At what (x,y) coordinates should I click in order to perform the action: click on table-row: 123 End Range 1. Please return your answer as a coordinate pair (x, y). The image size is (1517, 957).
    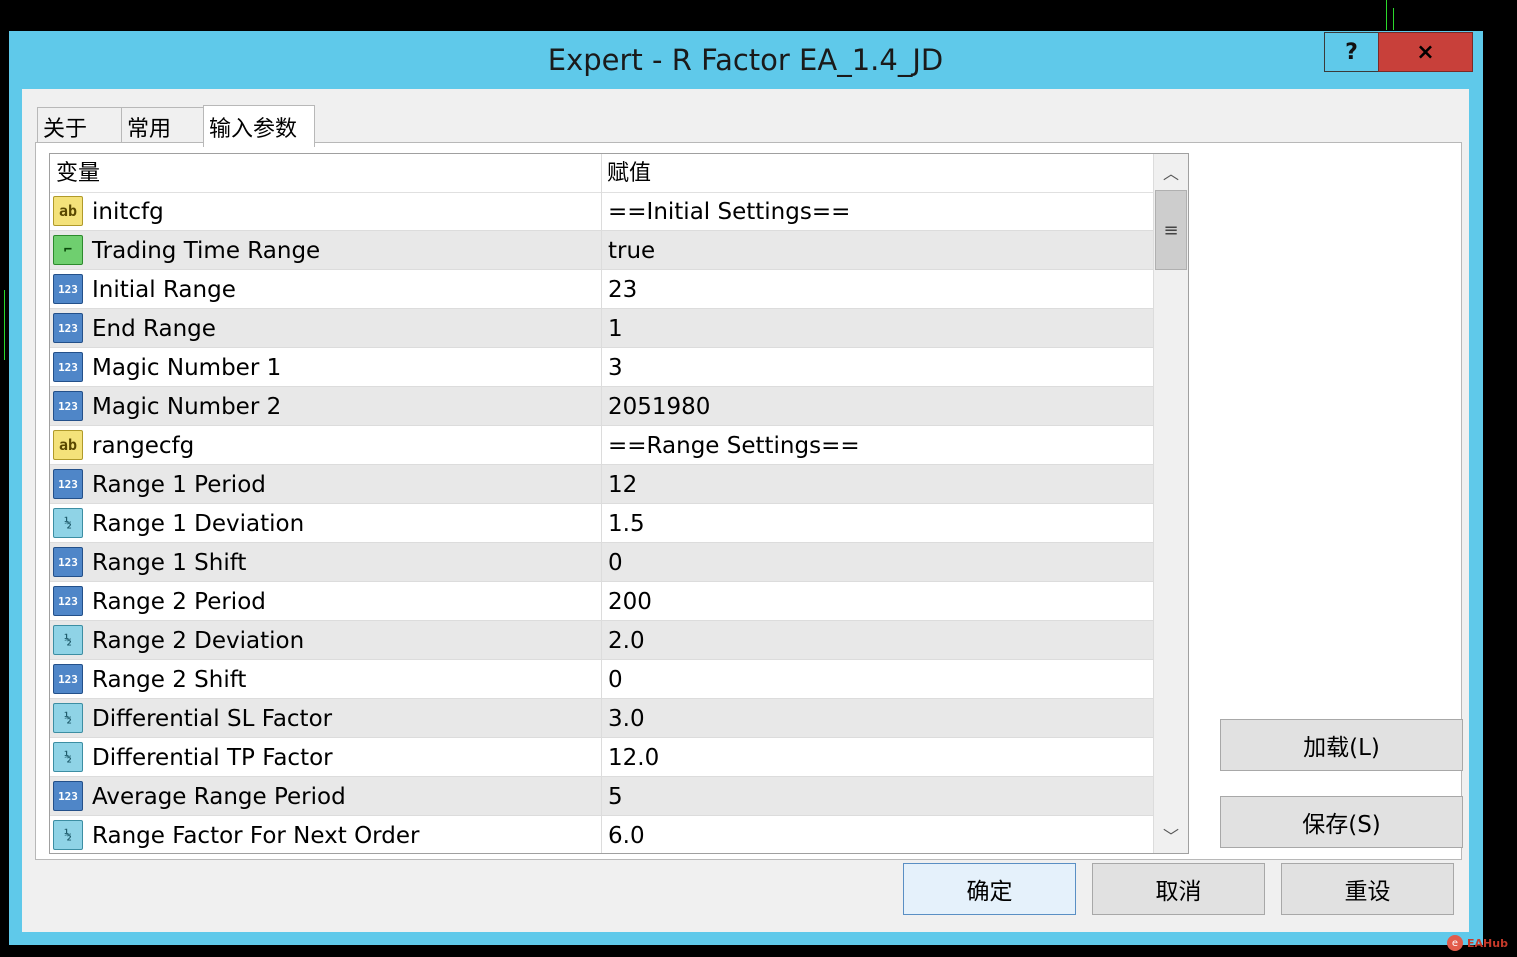
    Looking at the image, I should click on (602, 328).